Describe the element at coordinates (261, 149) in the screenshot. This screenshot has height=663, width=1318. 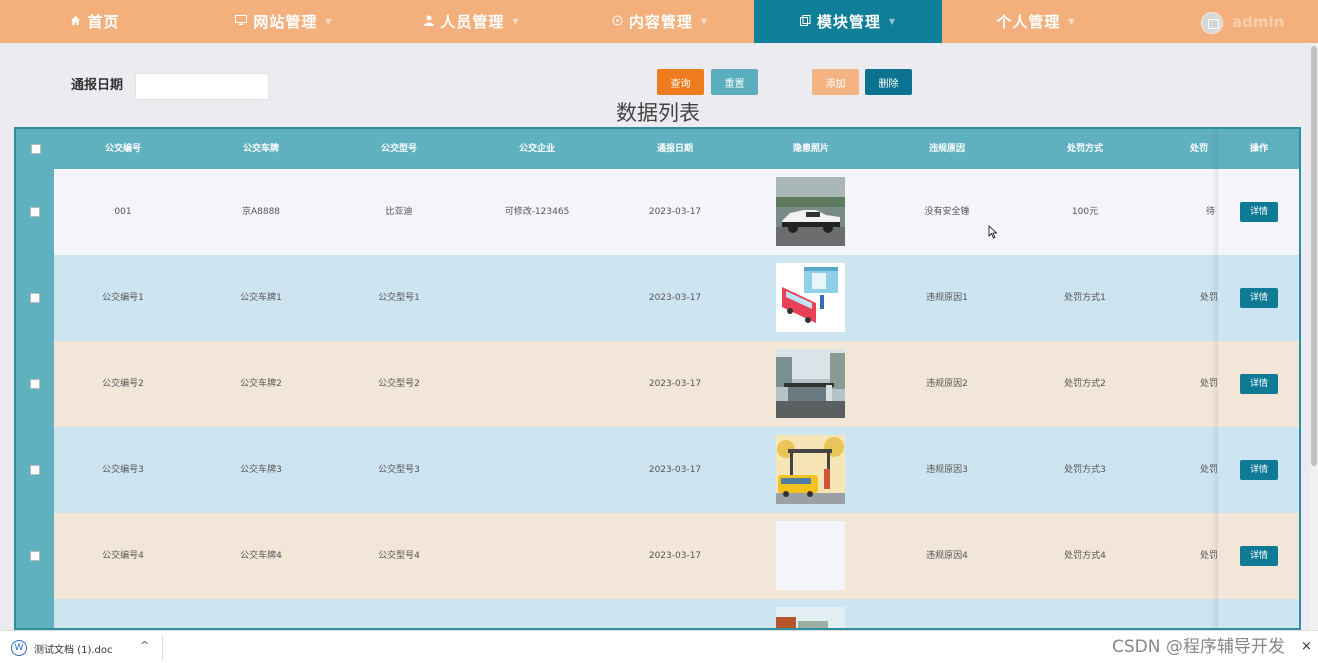
I see `header-plate: 公交车牌` at that location.